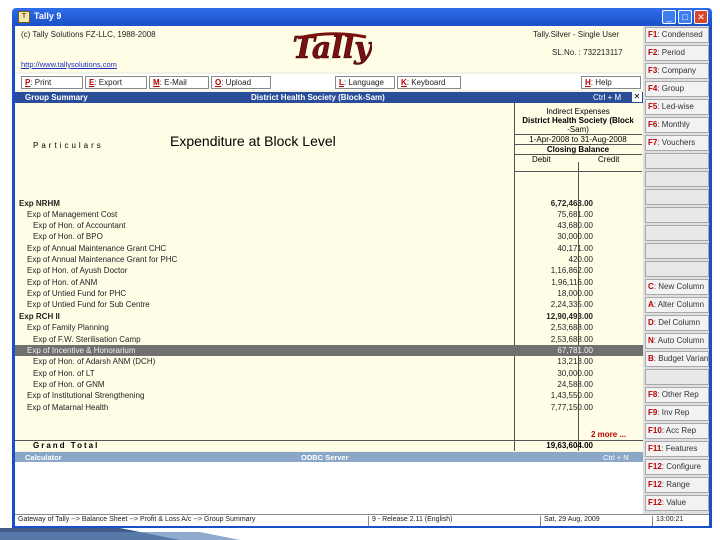 The height and width of the screenshot is (540, 720). Describe the element at coordinates (677, 467) in the screenshot. I see `right-button-configure: F12: Configure` at that location.